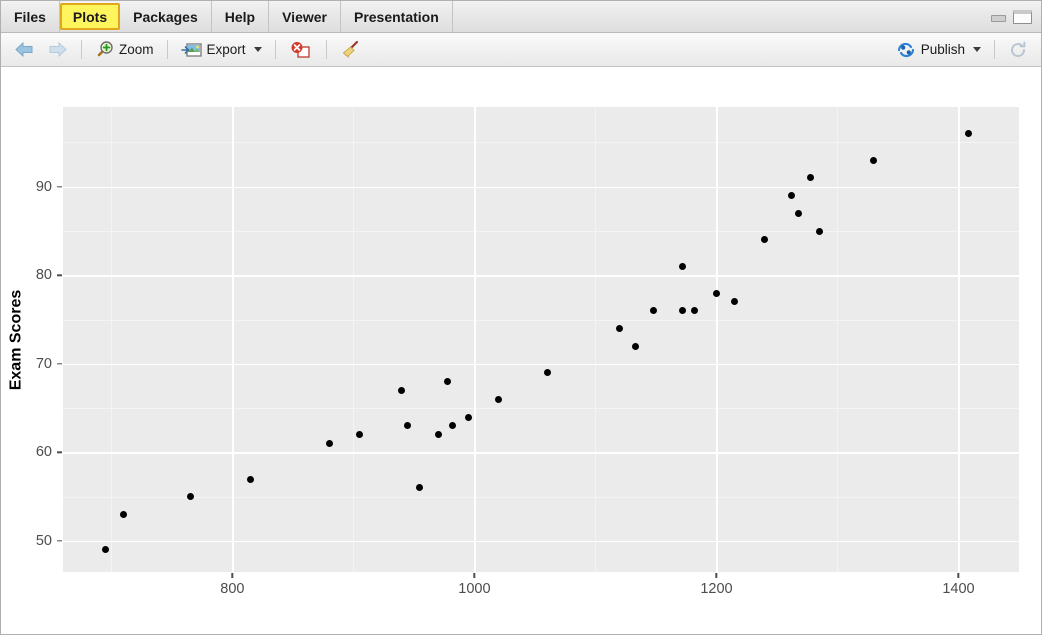 The height and width of the screenshot is (635, 1042). I want to click on magnifier-plus-icon, so click(104, 49).